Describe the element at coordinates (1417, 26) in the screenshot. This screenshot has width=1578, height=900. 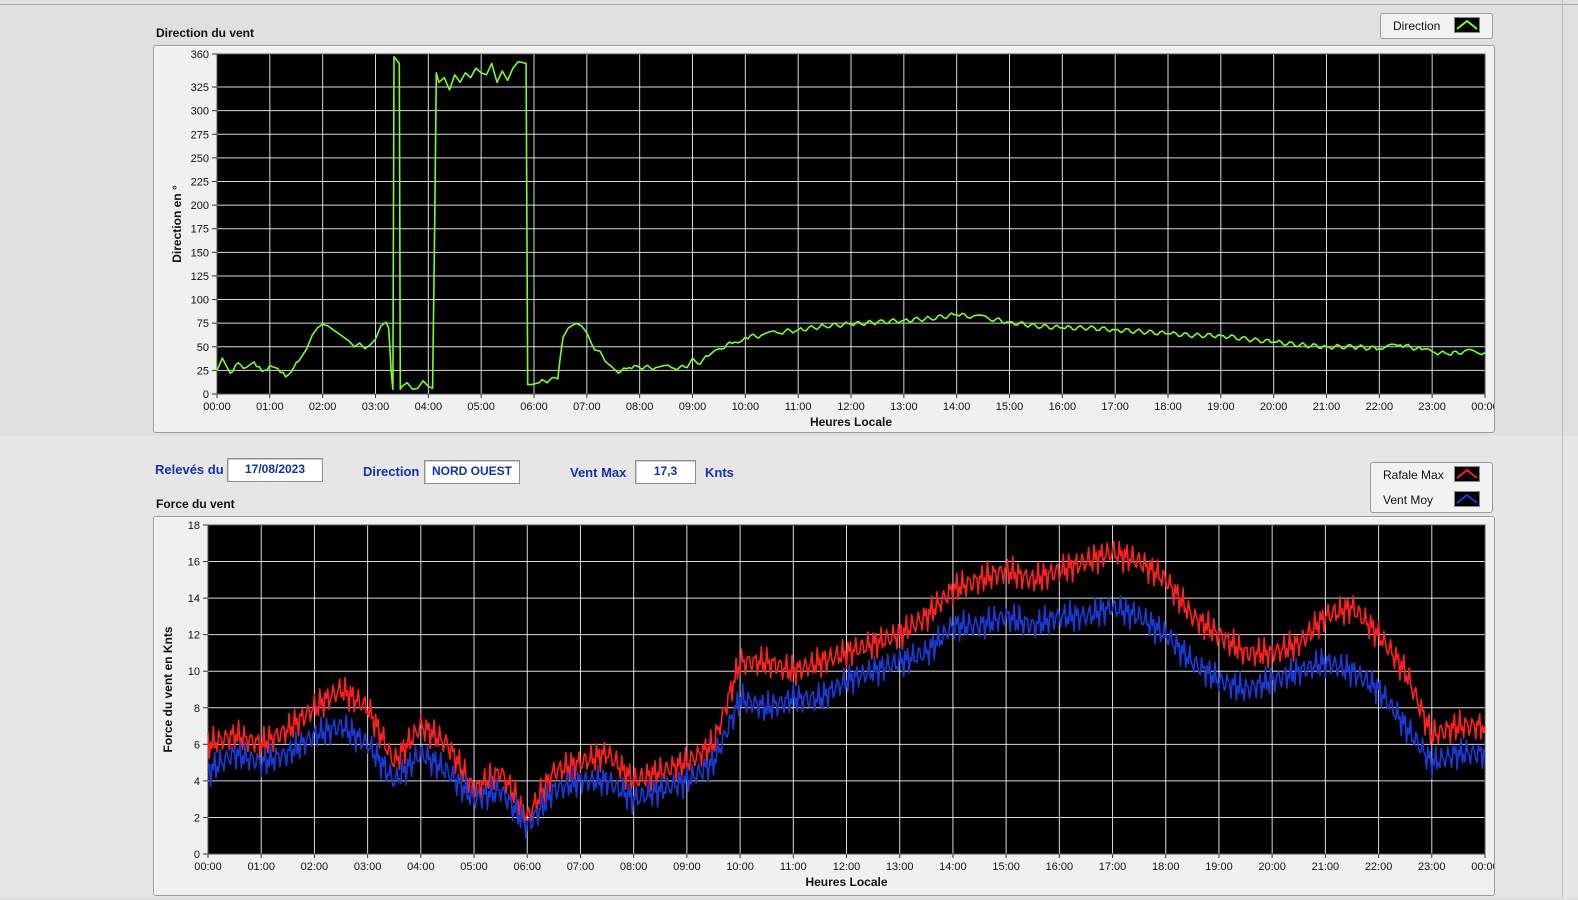
I see `legend-label-direction: Direction` at that location.